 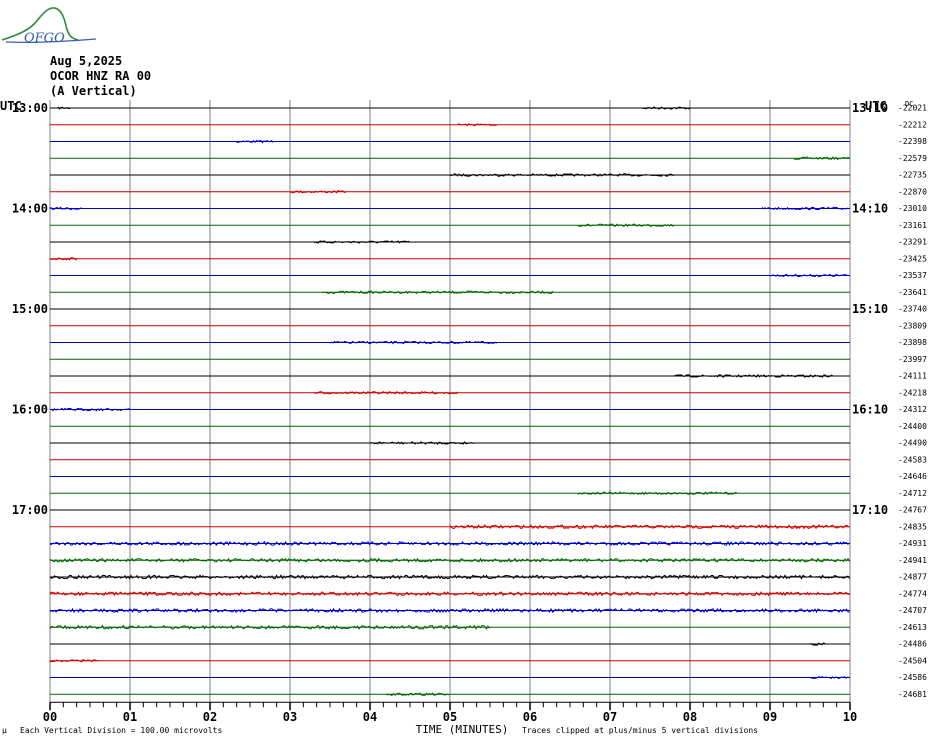 What do you see at coordinates (770, 717) in the screenshot?
I see `x-tick-label: 09` at bounding box center [770, 717].